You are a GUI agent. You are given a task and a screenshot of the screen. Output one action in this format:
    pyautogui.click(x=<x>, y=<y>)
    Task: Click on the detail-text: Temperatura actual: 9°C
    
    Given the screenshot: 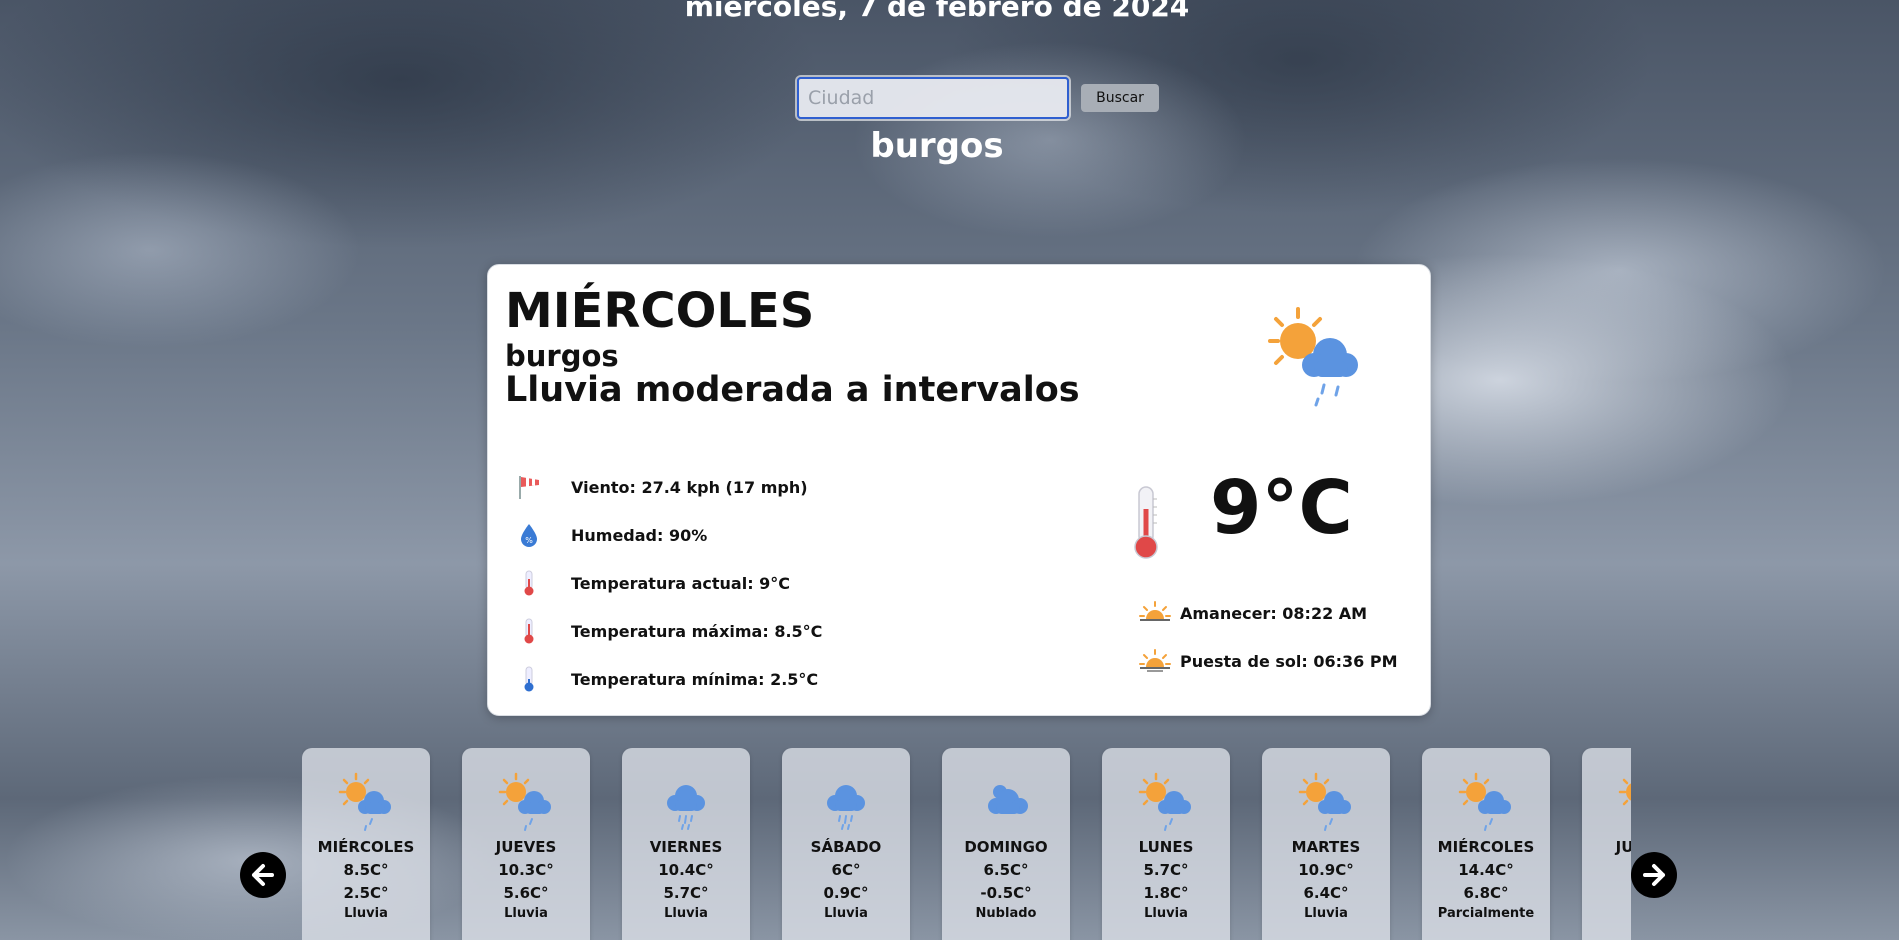 What is the action you would take?
    pyautogui.click(x=681, y=583)
    